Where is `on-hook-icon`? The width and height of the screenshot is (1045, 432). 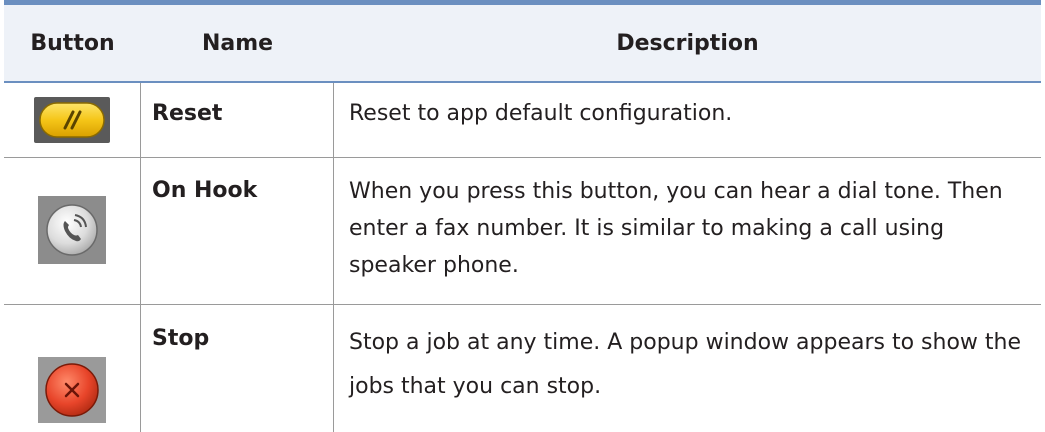 on-hook-icon is located at coordinates (72, 230).